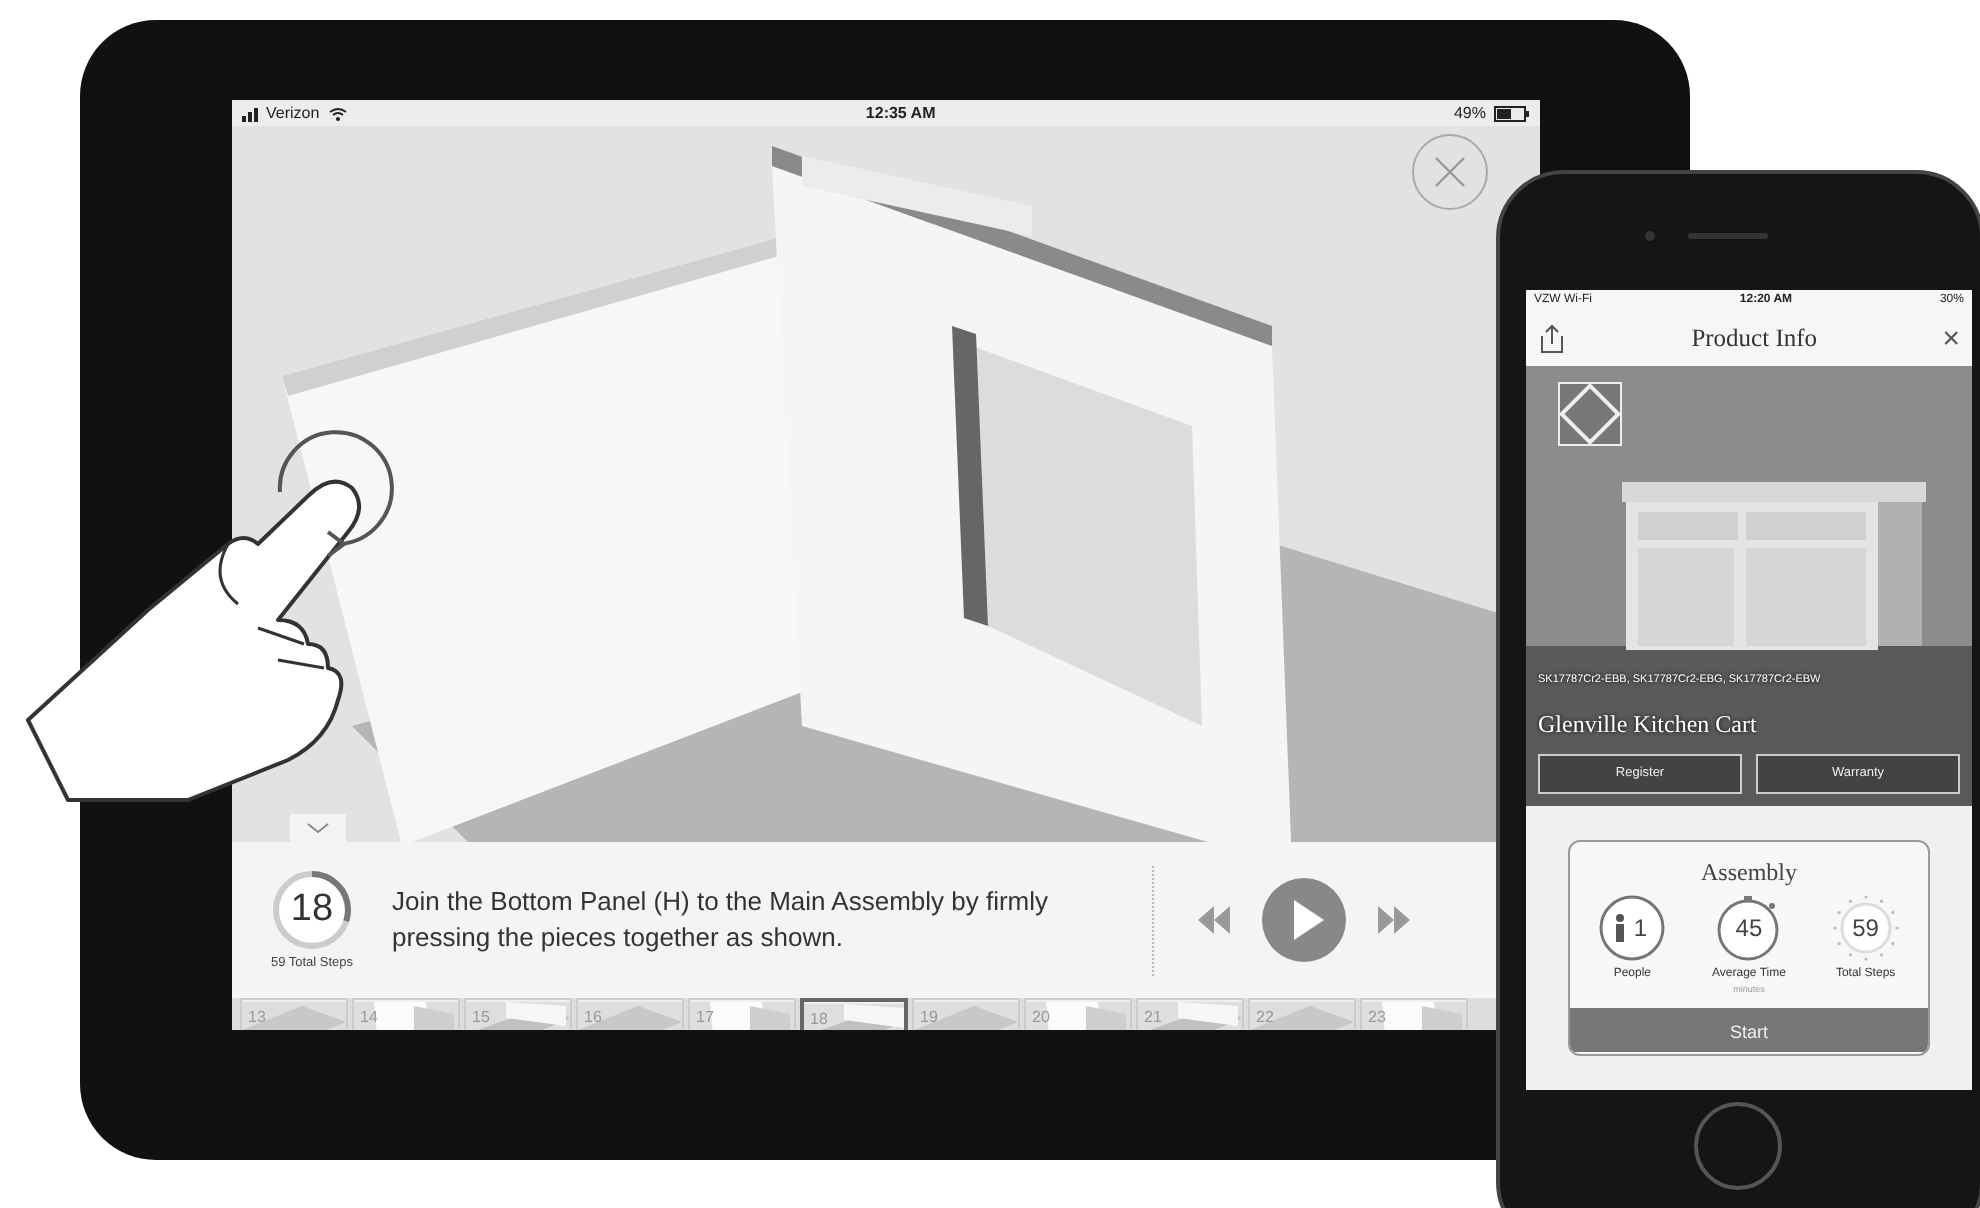  What do you see at coordinates (1214, 919) in the screenshot?
I see `rewind-icon` at bounding box center [1214, 919].